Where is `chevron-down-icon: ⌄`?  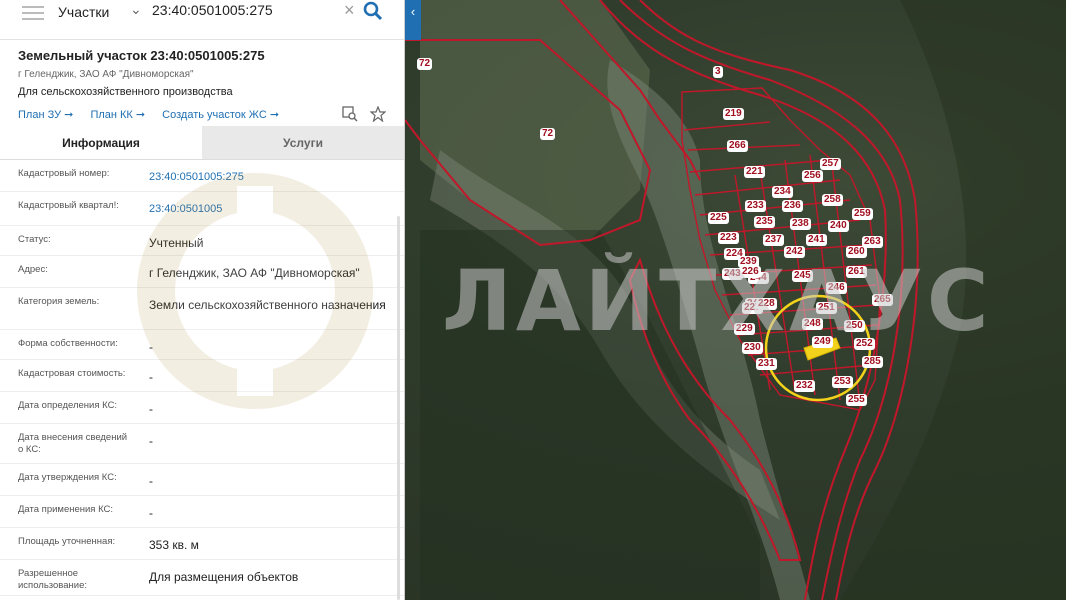 chevron-down-icon: ⌄ is located at coordinates (136, 9).